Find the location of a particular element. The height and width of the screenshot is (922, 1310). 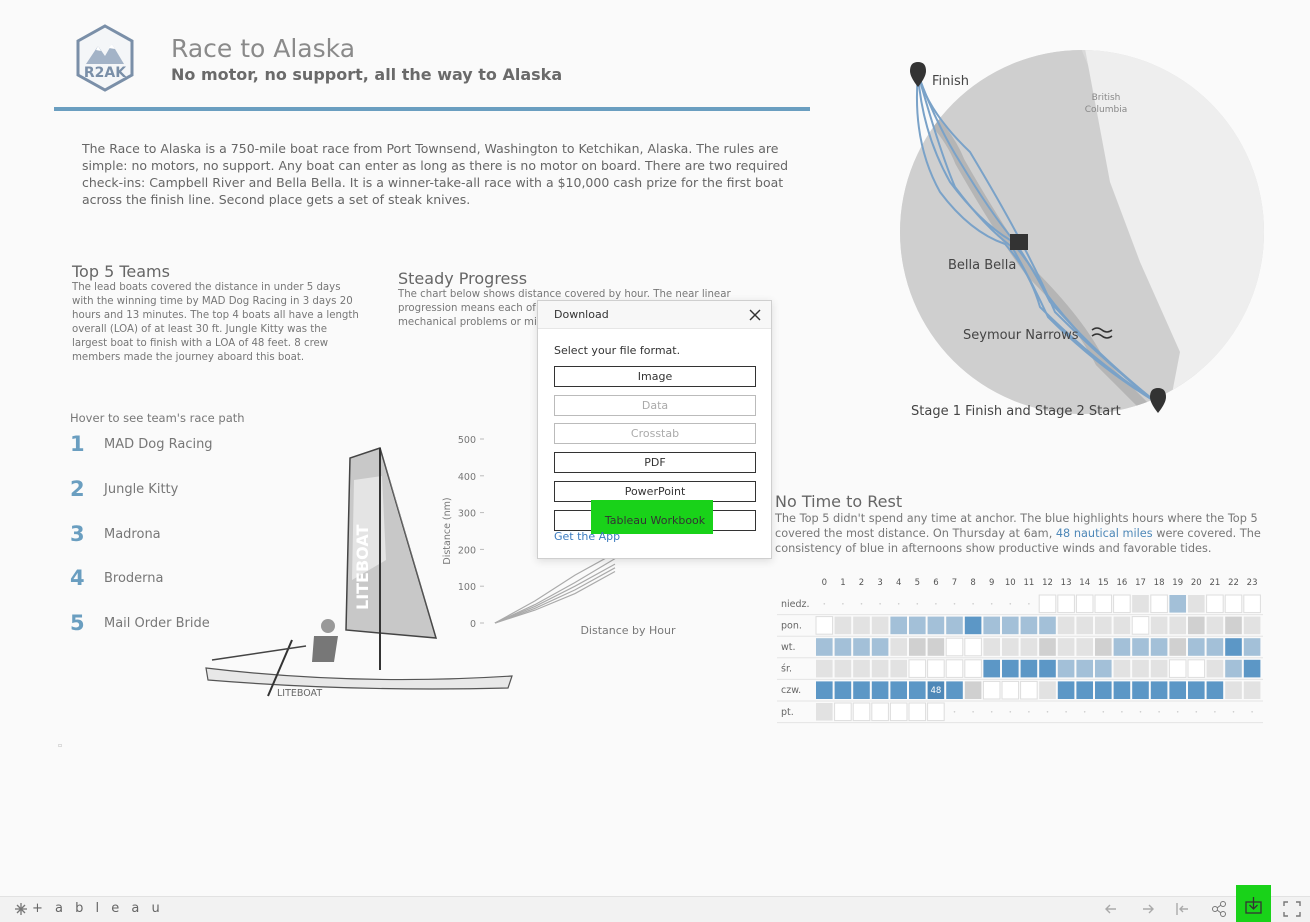

team-row-3: 3 Madrona is located at coordinates (115, 534).